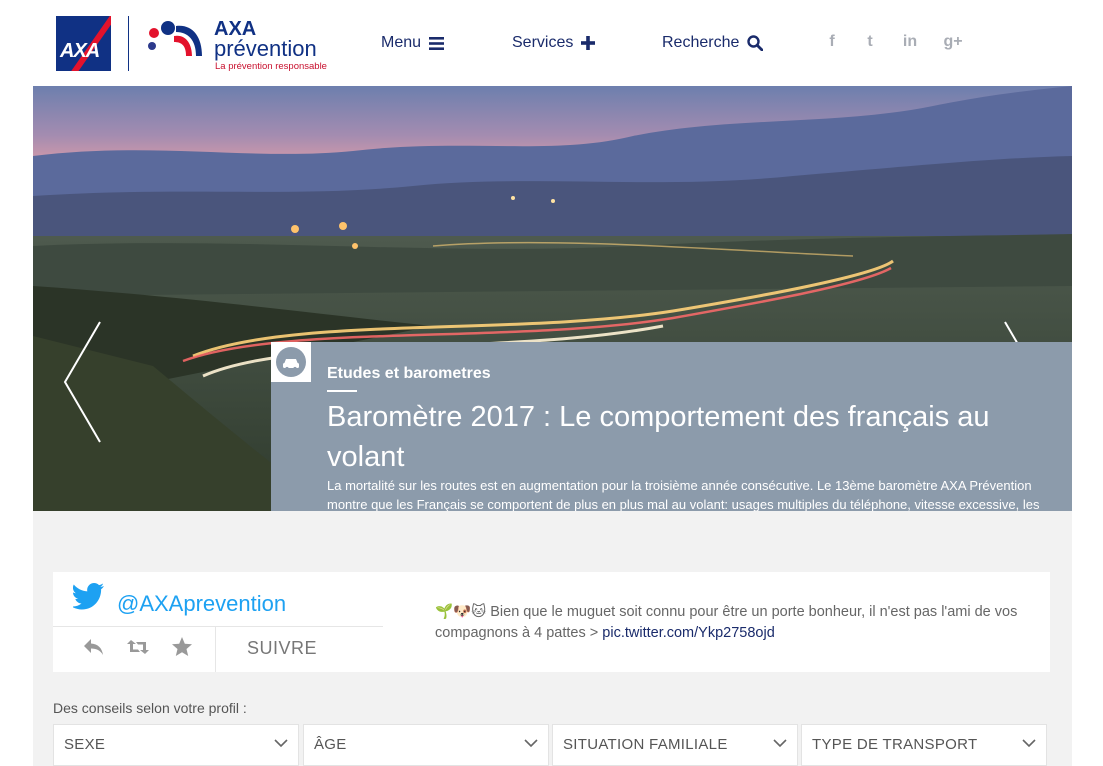 The image size is (1103, 766). Describe the element at coordinates (85, 744) in the screenshot. I see `select-sexe-label: SEXE` at that location.